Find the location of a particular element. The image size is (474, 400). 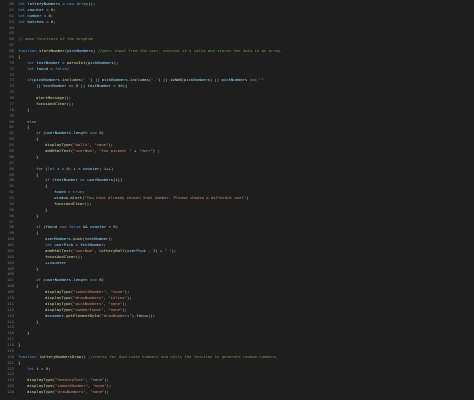

code-token: + is located at coordinates (135, 150).